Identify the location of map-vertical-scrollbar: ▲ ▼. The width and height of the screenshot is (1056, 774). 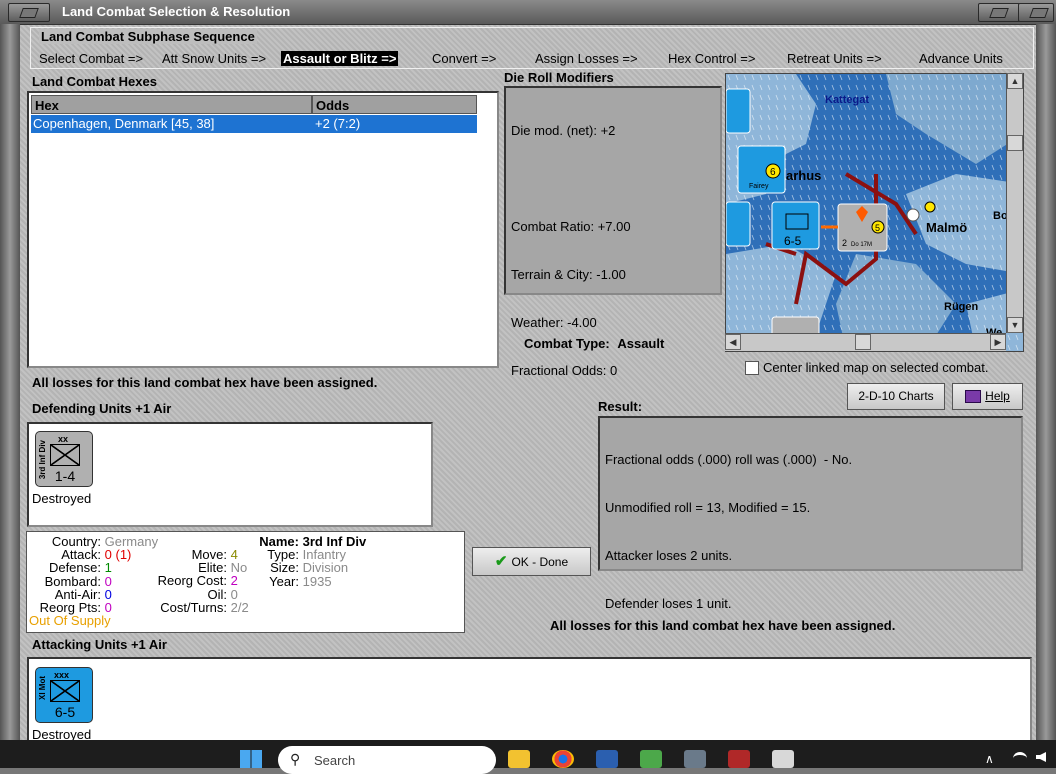
(1014, 203).